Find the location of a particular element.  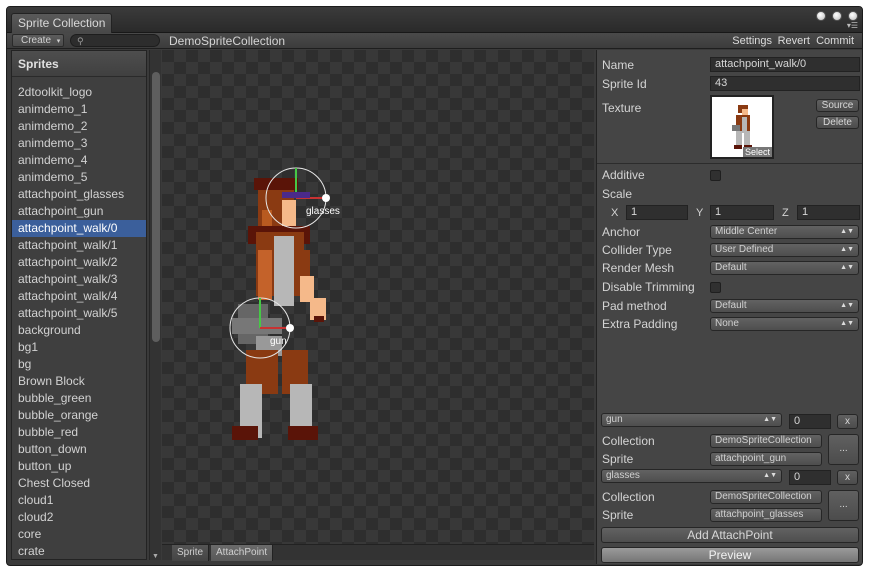

search-icon: ⚲ is located at coordinates (80, 41).